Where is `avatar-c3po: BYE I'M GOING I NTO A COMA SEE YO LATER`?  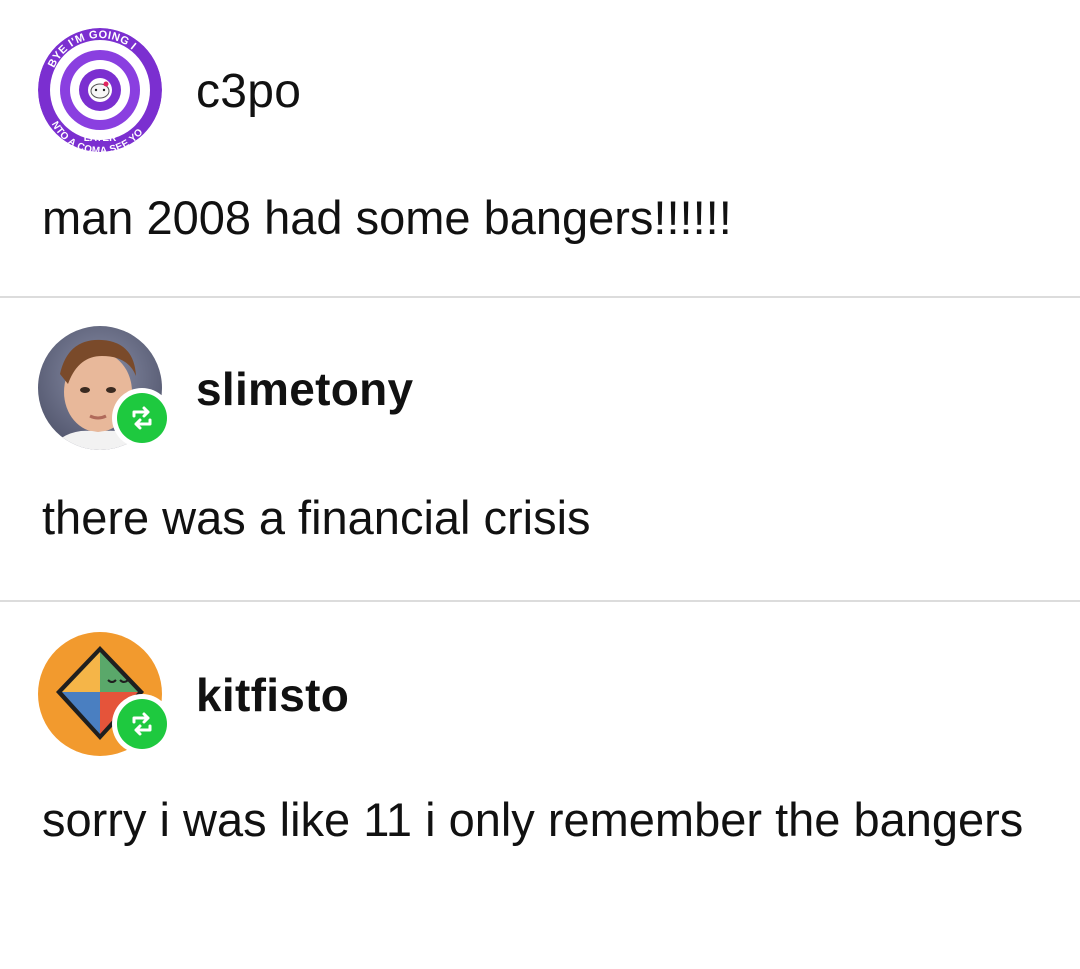
avatar-c3po: BYE I'M GOING I NTO A COMA SEE YO LATER is located at coordinates (100, 90).